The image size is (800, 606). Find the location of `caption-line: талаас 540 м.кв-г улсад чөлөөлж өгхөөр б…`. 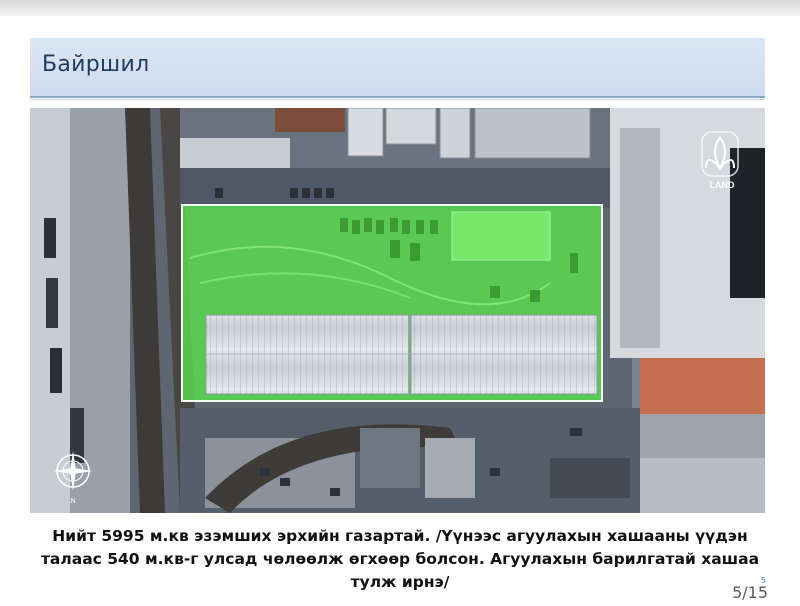

caption-line: талаас 540 м.кв-г улсад чөлөөлж өгхөөр б… is located at coordinates (400, 559).